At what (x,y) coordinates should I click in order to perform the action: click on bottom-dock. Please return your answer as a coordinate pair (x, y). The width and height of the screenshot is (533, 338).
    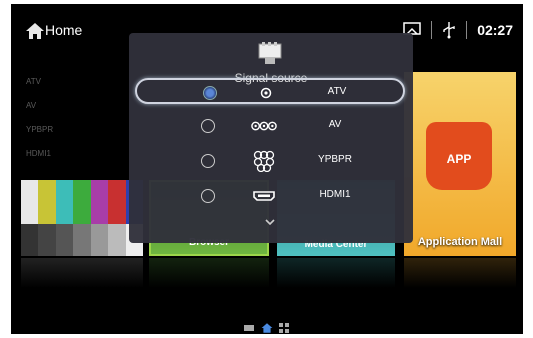
    Looking at the image, I should click on (266, 328).